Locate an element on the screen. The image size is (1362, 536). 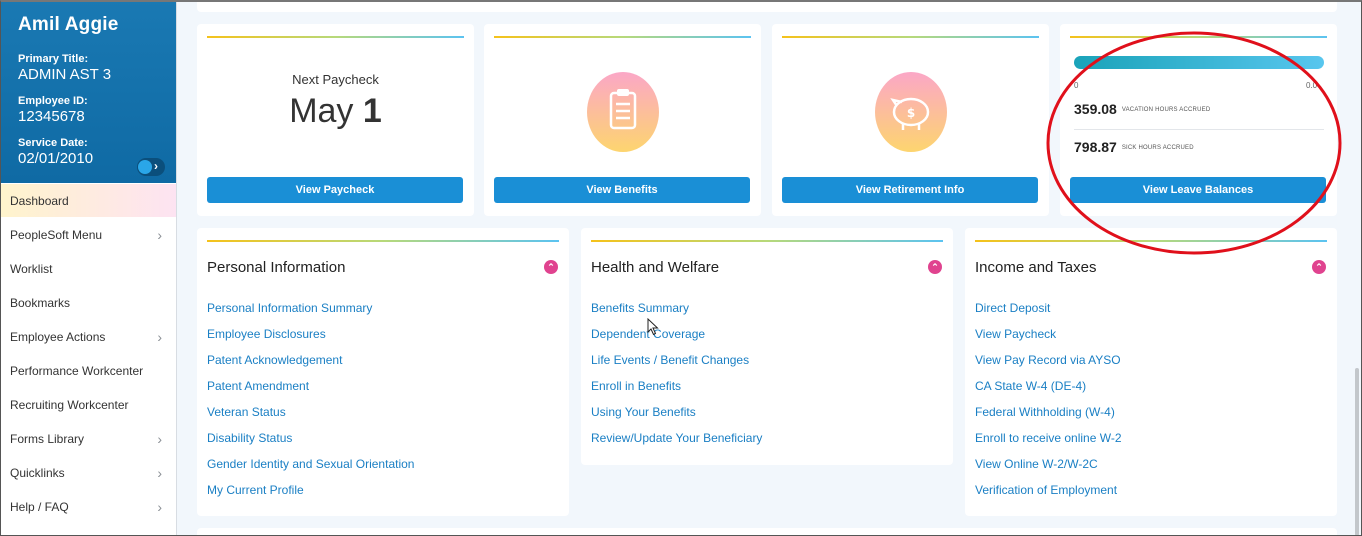
link-review-beneficiary: Review/Update Your Beneficiary is located at coordinates (676, 444).